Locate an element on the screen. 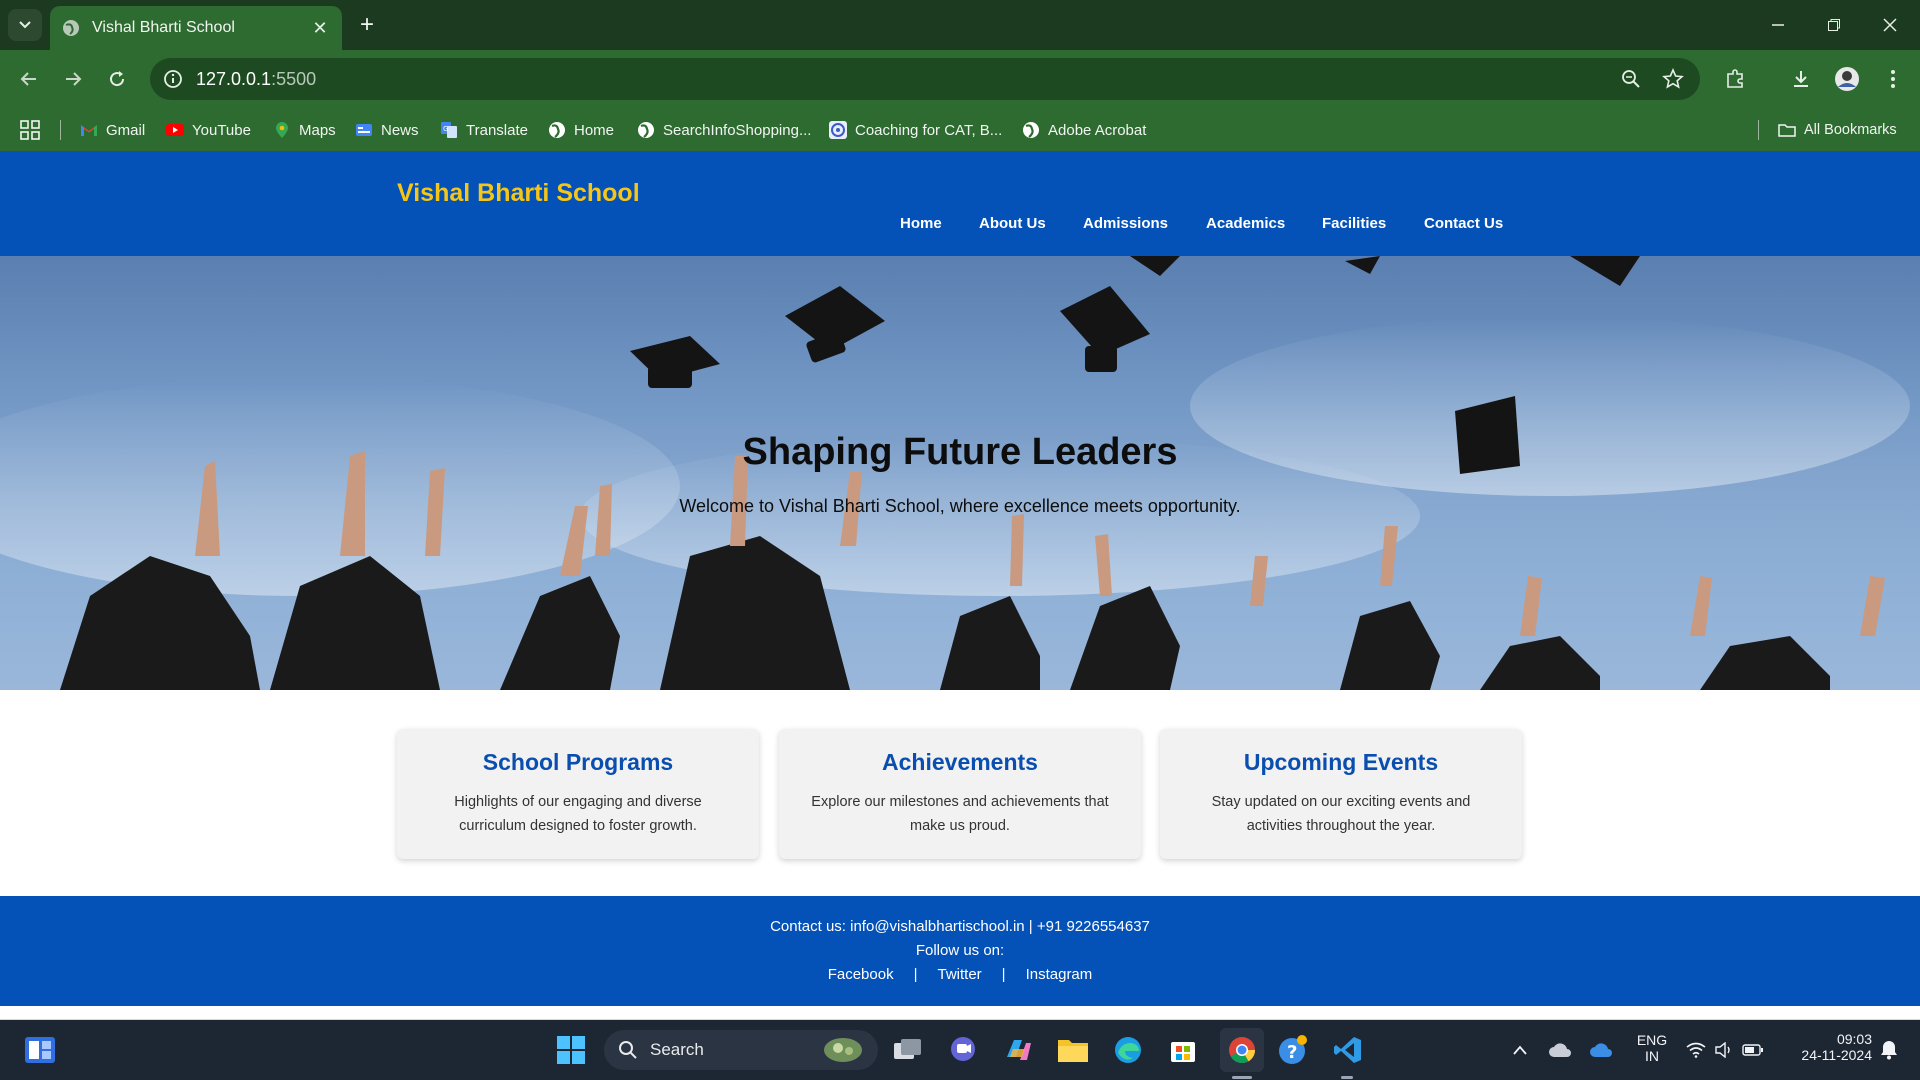 This screenshot has width=1920, height=1080. nav-about-us: About Us is located at coordinates (1012, 225).